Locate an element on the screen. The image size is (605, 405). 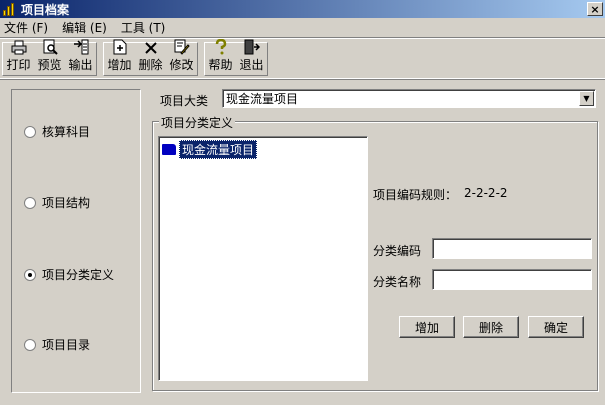
new-document-icon is located at coordinates (120, 47).